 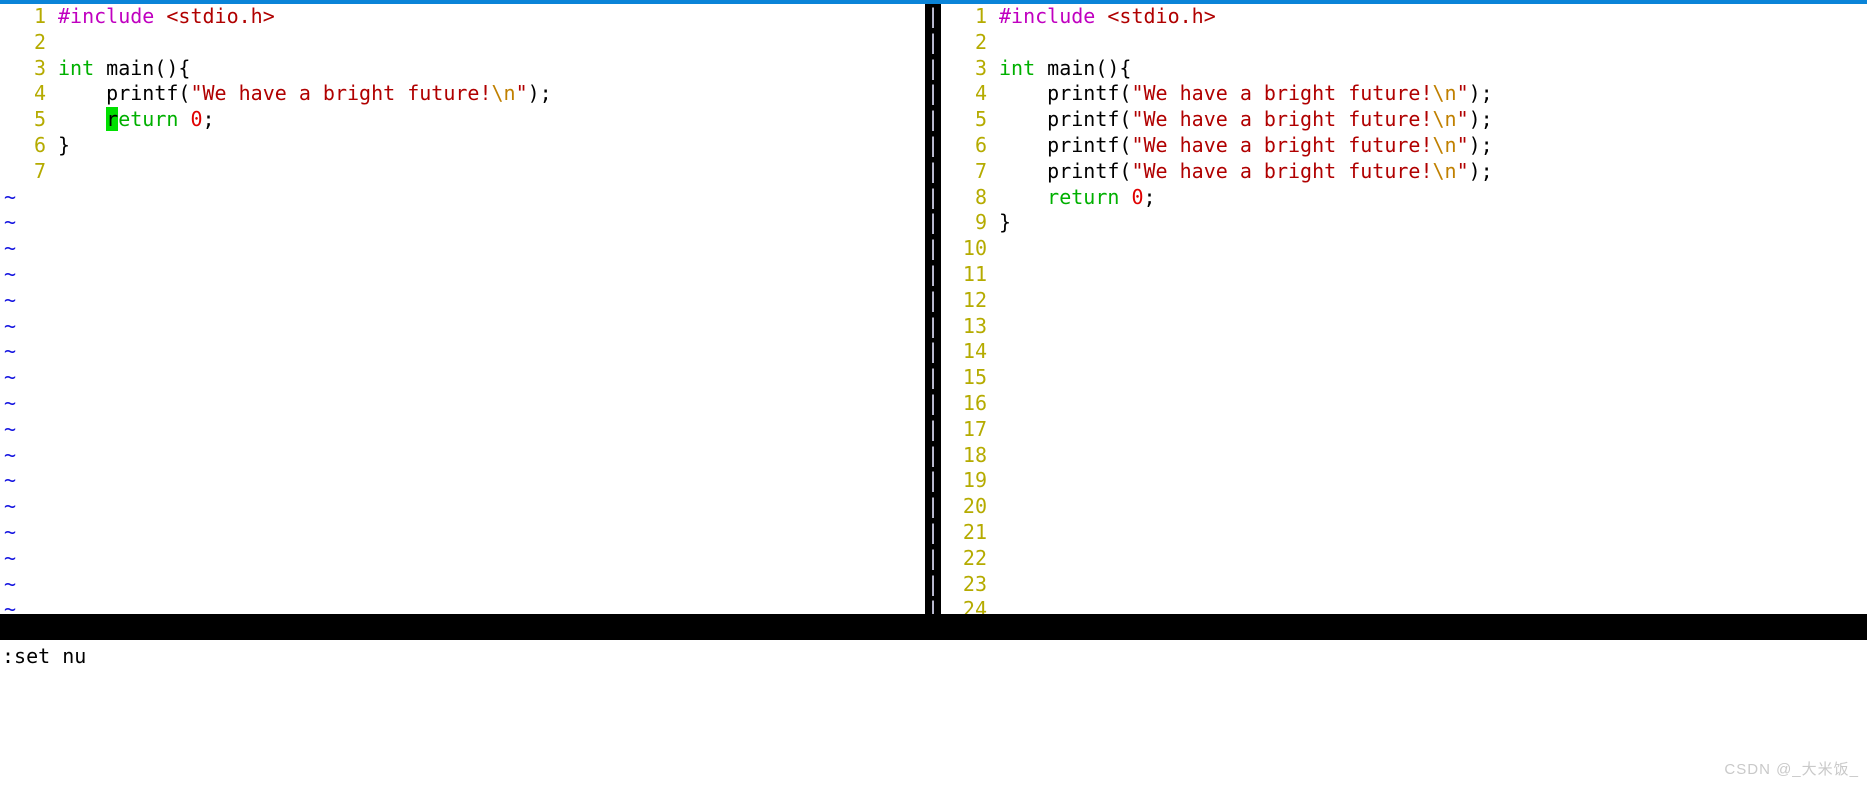 I want to click on code-line: 21, so click(x=1404, y=533).